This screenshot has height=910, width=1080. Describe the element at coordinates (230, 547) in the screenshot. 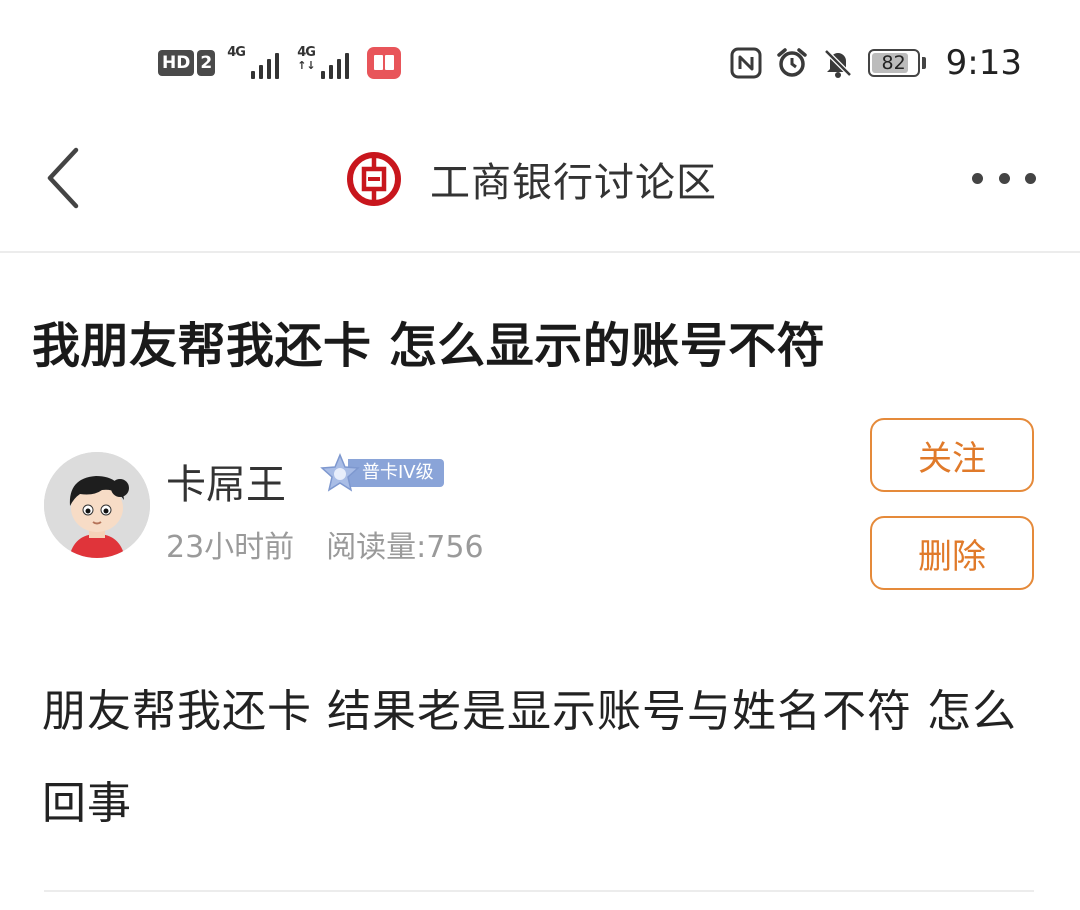

I see `post-time: 23小时前` at that location.